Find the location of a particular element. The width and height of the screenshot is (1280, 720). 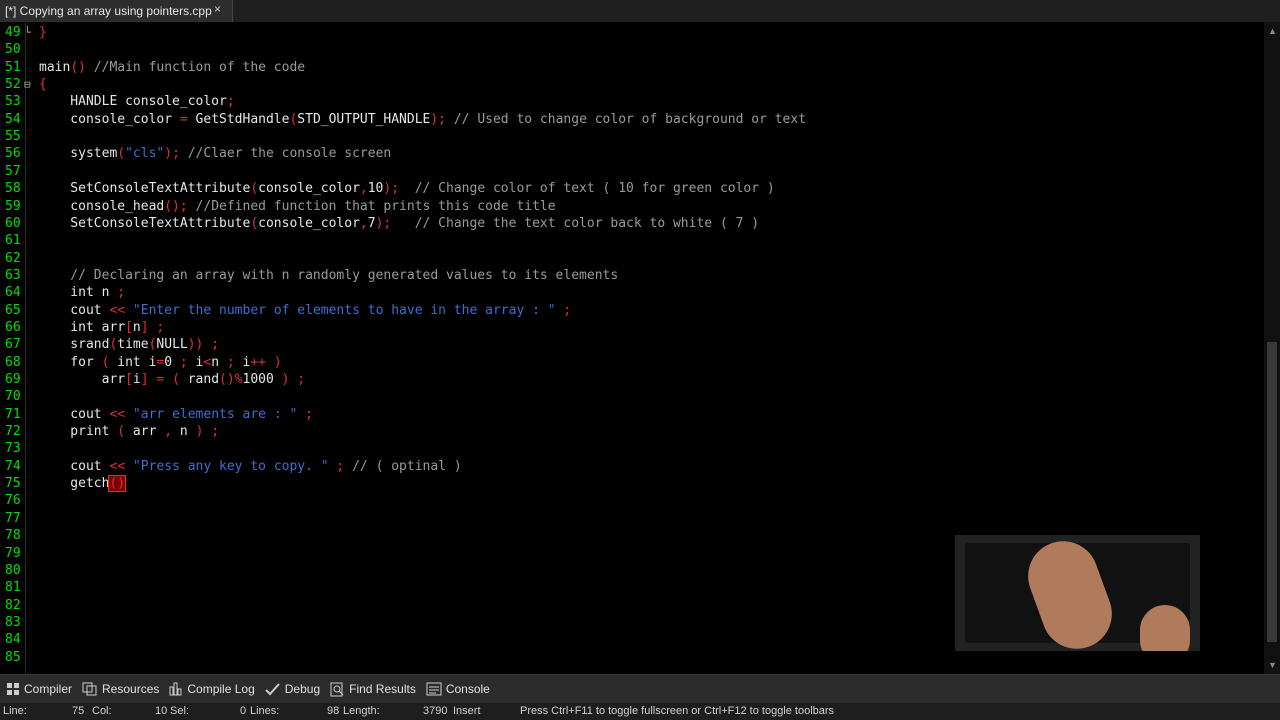

code-token: print is located at coordinates (78, 432).